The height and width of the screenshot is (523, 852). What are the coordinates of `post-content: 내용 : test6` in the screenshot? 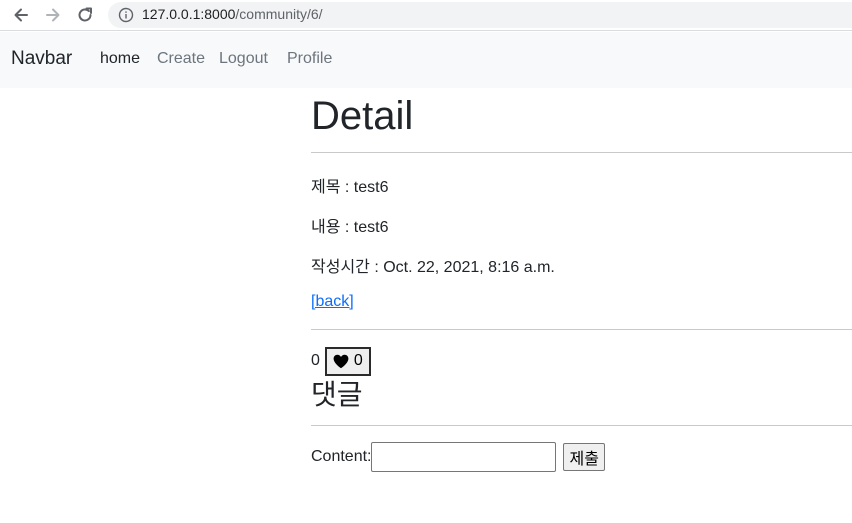 It's located at (350, 227).